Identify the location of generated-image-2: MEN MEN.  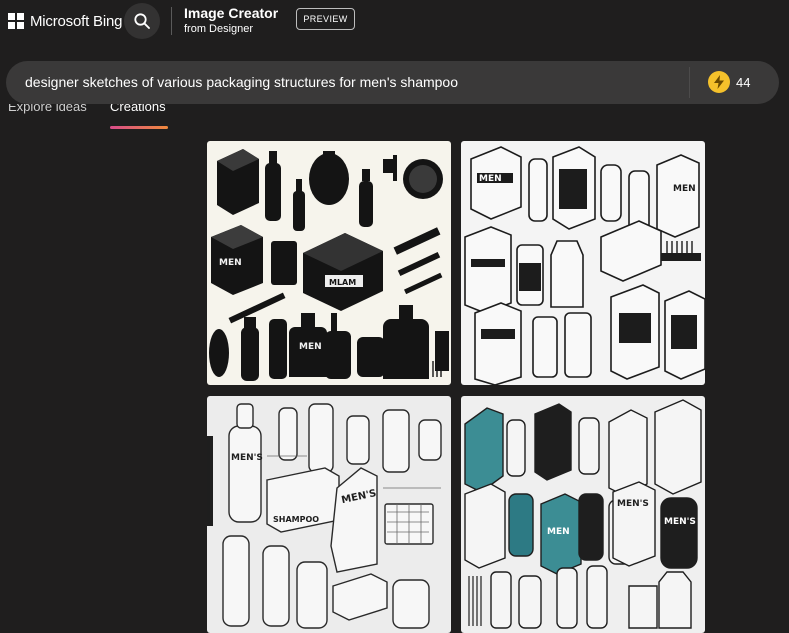
(583, 263).